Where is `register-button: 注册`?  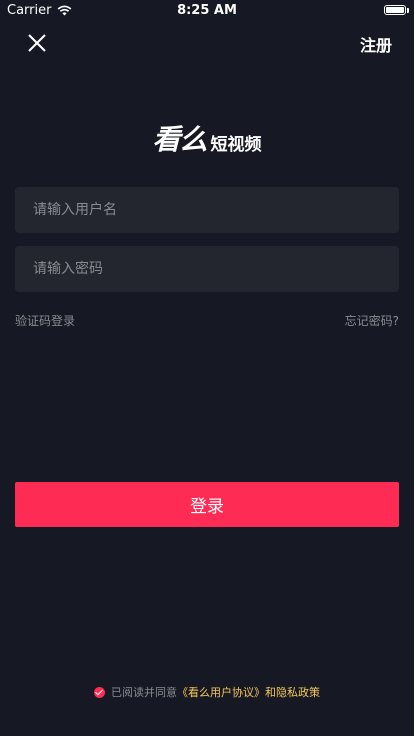
register-button: 注册 is located at coordinates (376, 44).